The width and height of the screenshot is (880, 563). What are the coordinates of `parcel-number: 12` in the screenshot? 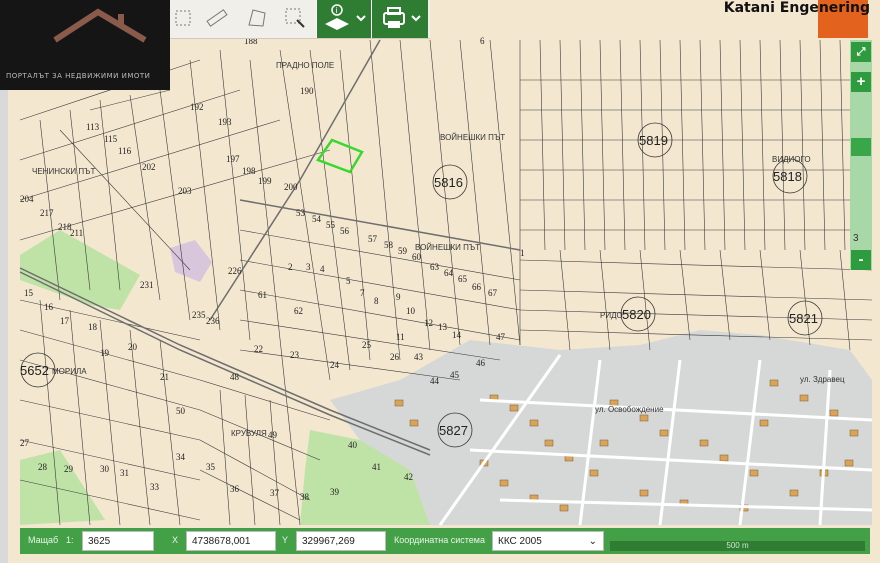 It's located at (428, 323).